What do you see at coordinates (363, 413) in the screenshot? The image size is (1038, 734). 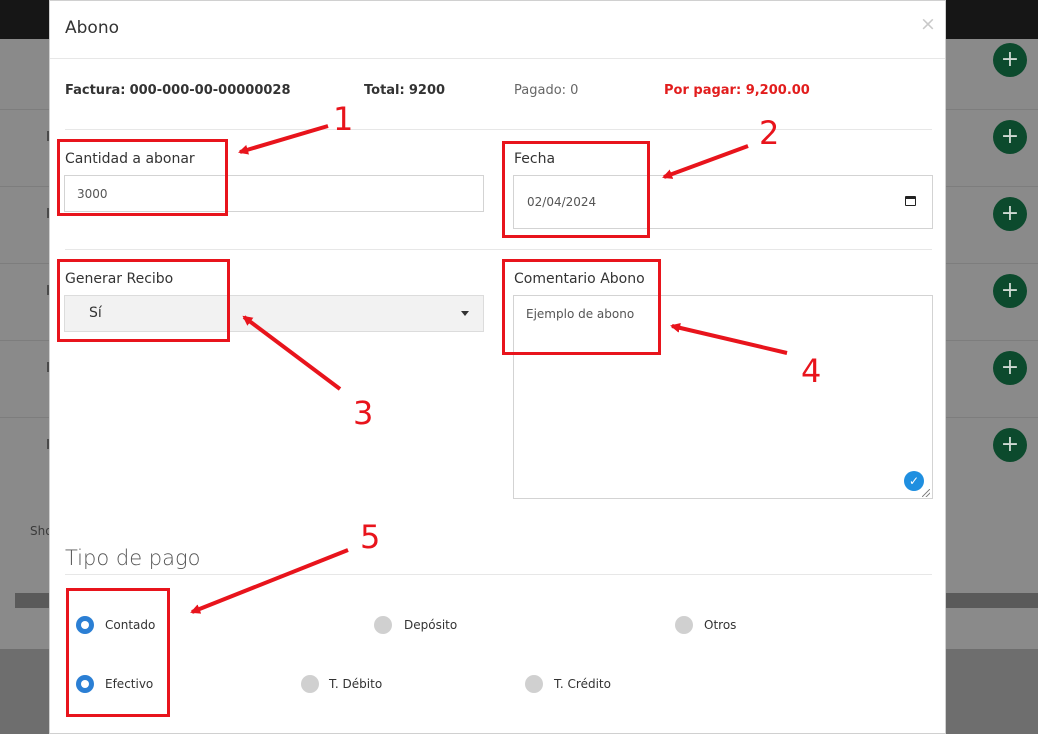 I see `annotation-number-3: 3` at bounding box center [363, 413].